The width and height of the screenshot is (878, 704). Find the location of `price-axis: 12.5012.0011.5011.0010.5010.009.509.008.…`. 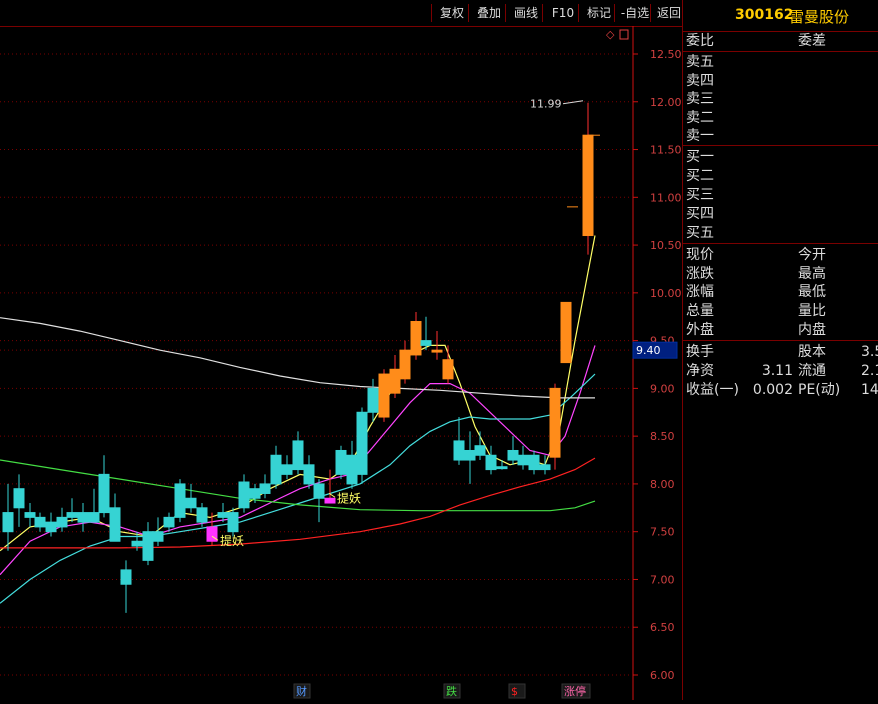

price-axis: 12.5012.0011.5011.0010.5010.009.509.008.… is located at coordinates (657, 363).